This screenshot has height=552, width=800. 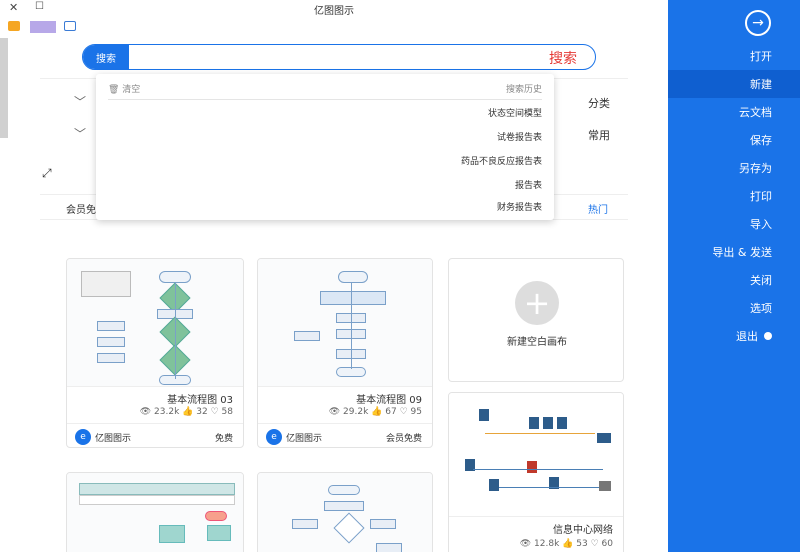 What do you see at coordinates (734, 140) in the screenshot?
I see `sidebar-item-save: 保存` at bounding box center [734, 140].